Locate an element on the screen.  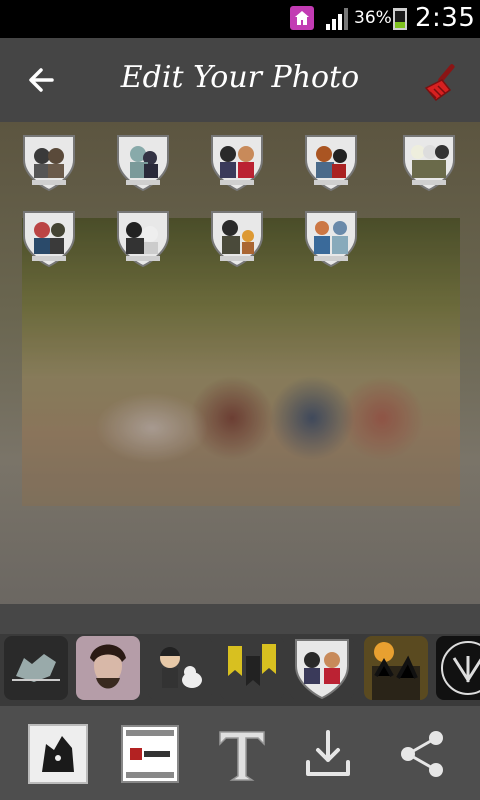
thumbnail-battle-scene is located at coordinates (396, 668).